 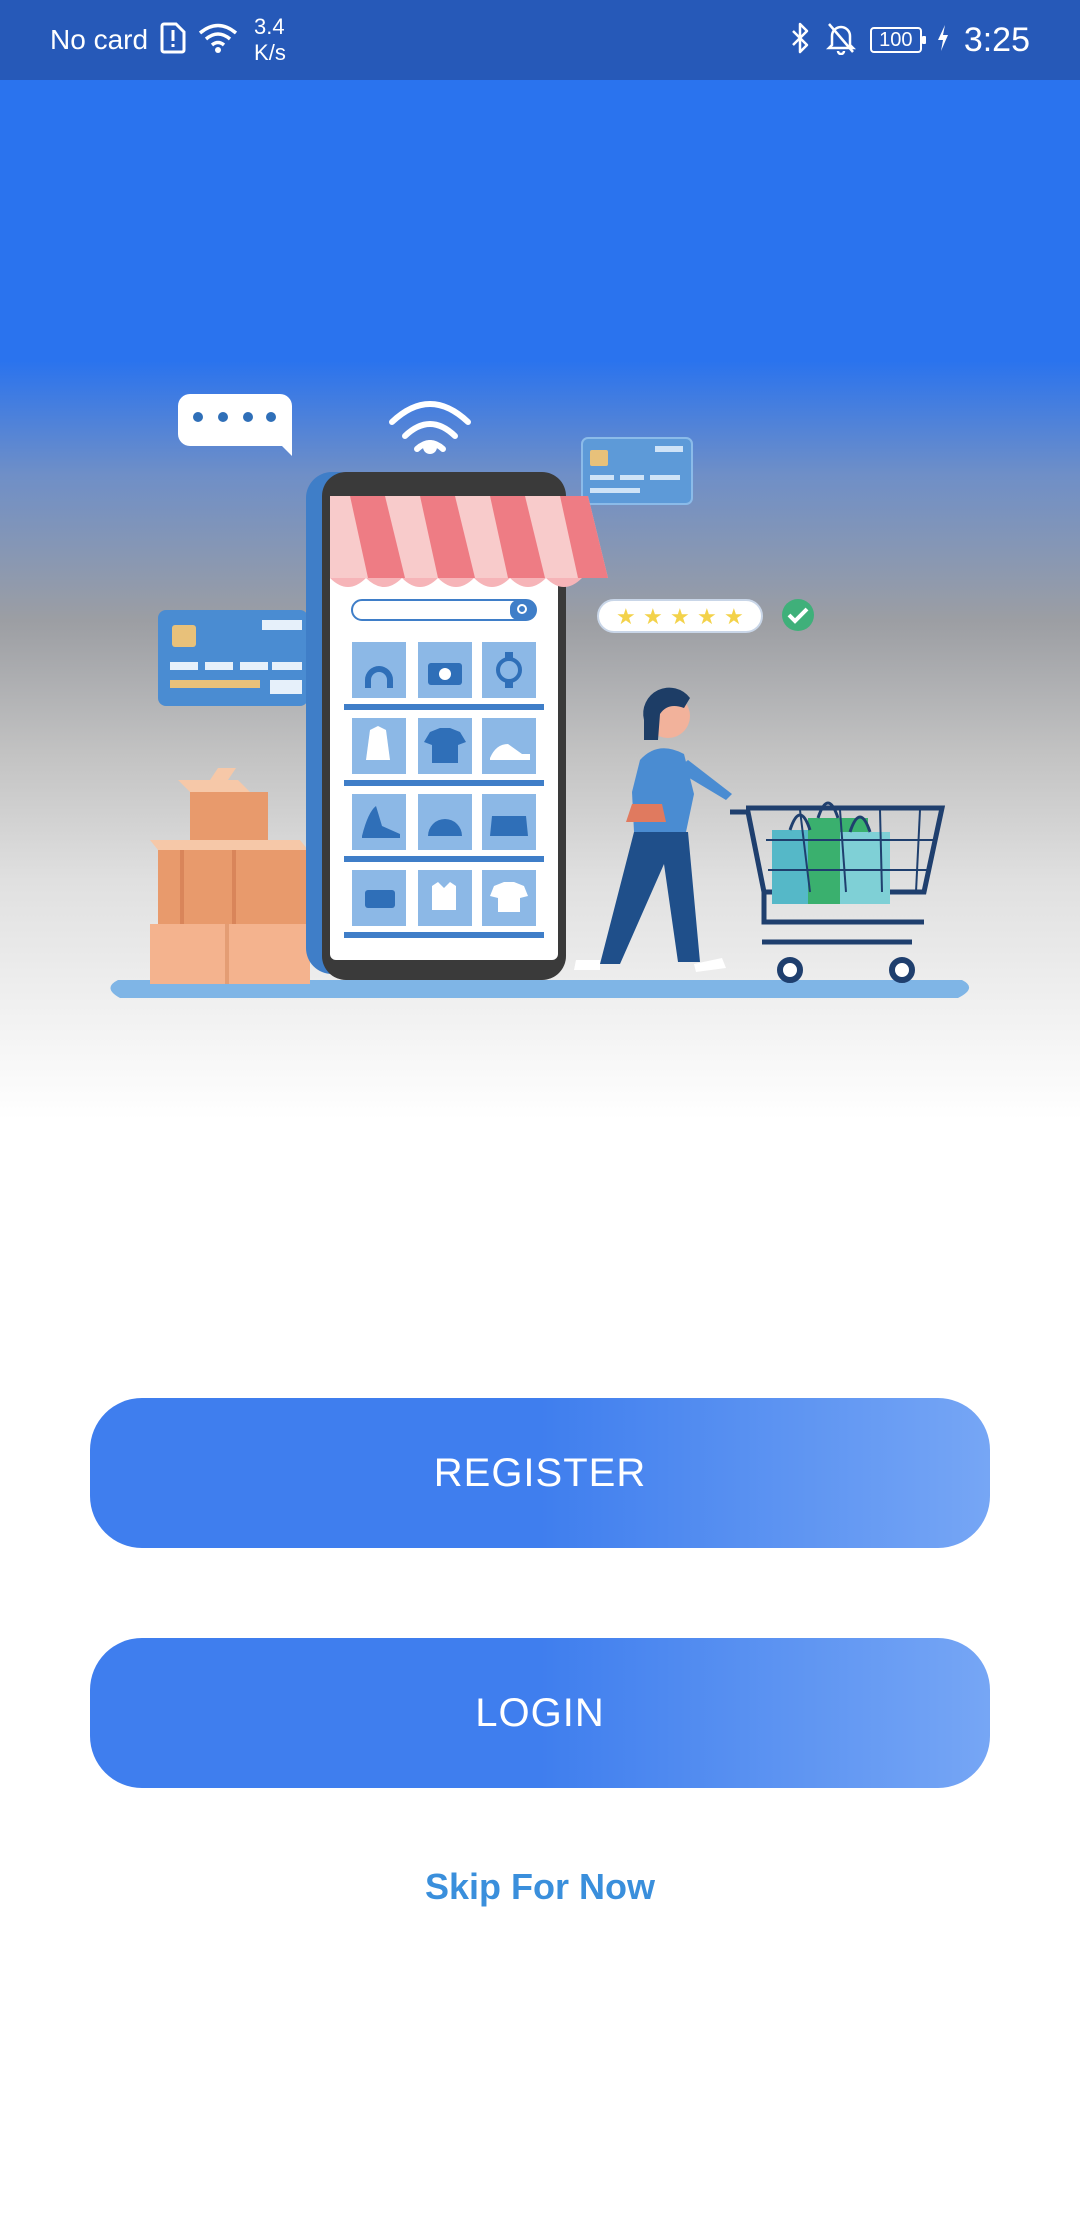 I want to click on clock: 3:25, so click(x=996, y=39).